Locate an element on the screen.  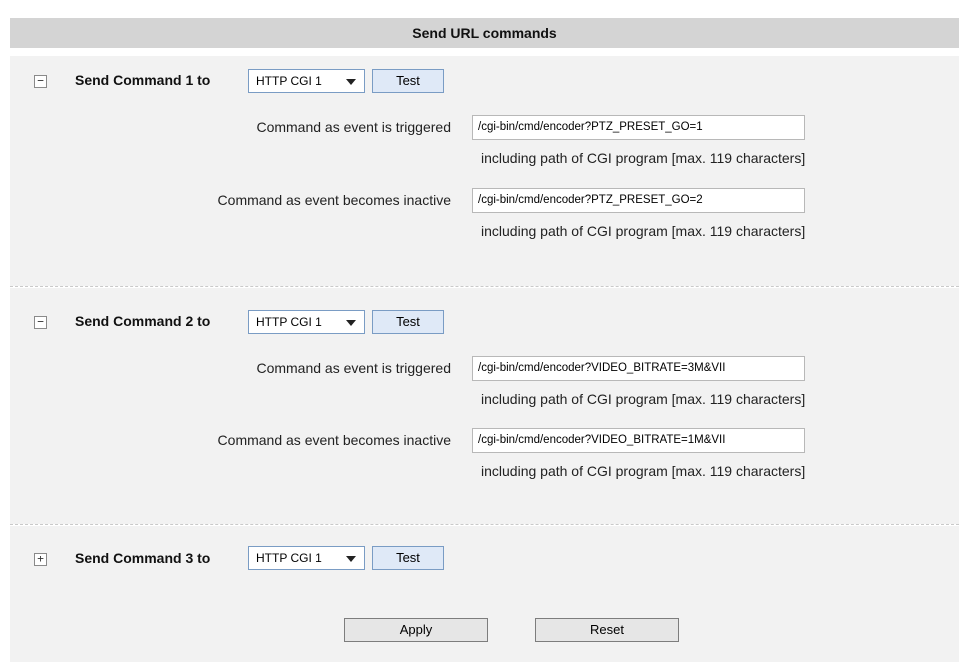
collapse-command-1-icon: − is located at coordinates (40, 81).